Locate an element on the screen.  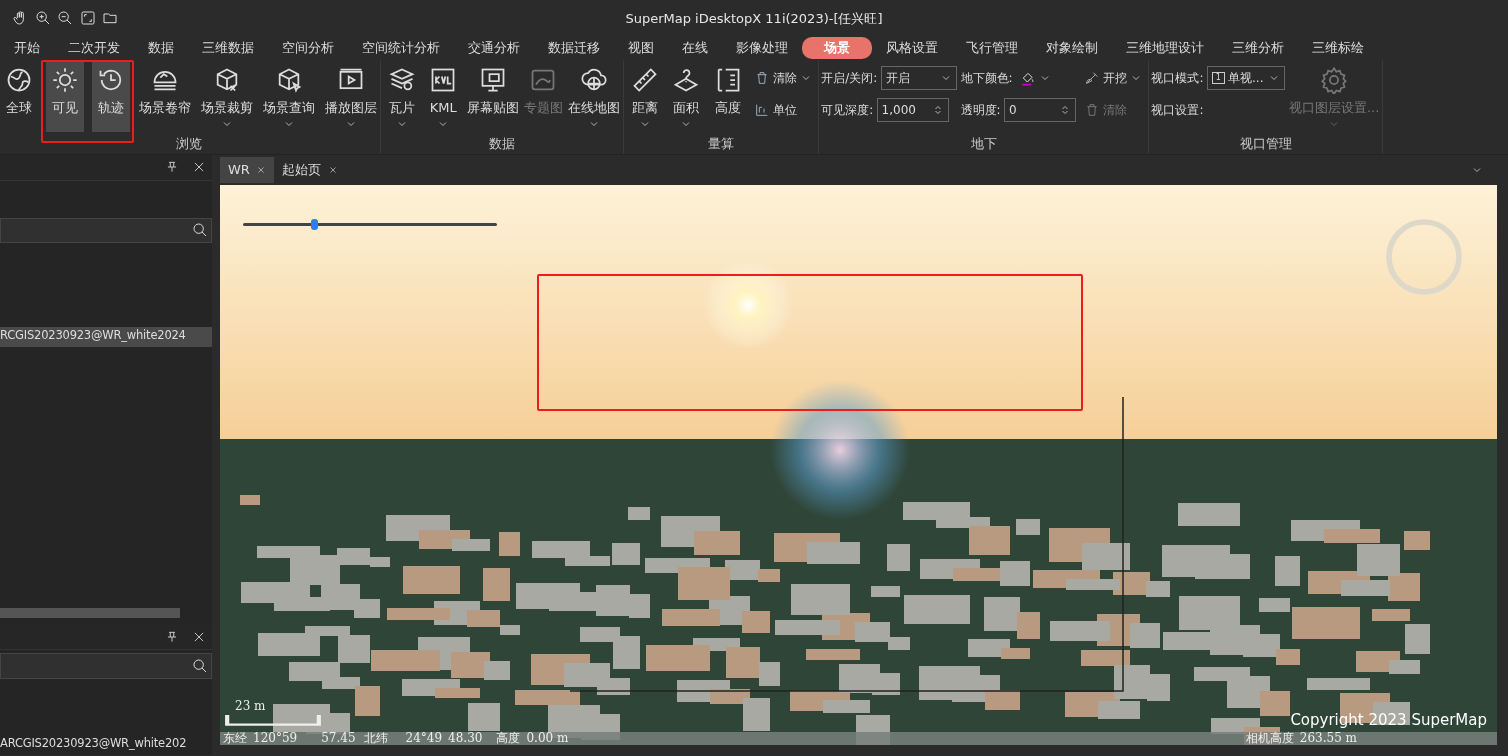
ribbon-tab: 三维地理设计 is located at coordinates (1165, 48).